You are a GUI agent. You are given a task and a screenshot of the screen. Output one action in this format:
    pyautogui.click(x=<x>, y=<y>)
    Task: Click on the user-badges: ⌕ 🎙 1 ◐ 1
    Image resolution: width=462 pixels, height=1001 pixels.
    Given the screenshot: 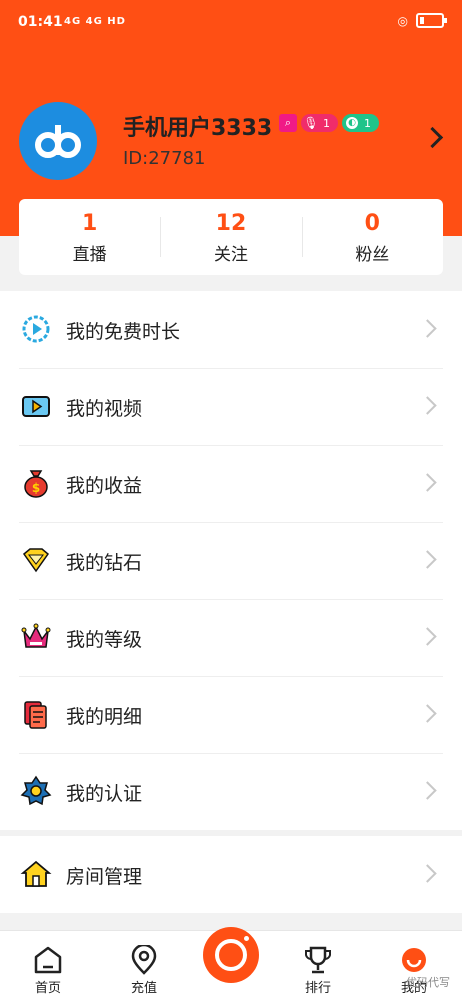 What is the action you would take?
    pyautogui.click(x=329, y=123)
    